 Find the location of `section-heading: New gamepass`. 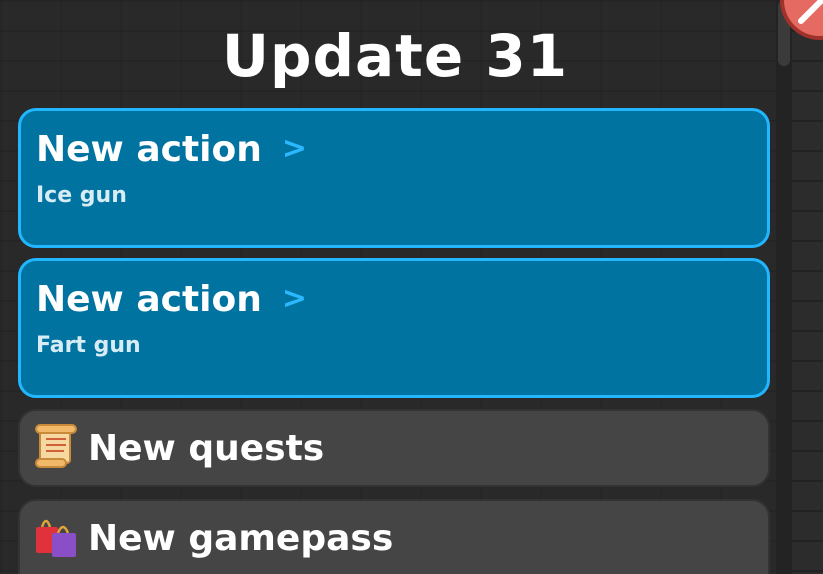

section-heading: New gamepass is located at coordinates (241, 538).